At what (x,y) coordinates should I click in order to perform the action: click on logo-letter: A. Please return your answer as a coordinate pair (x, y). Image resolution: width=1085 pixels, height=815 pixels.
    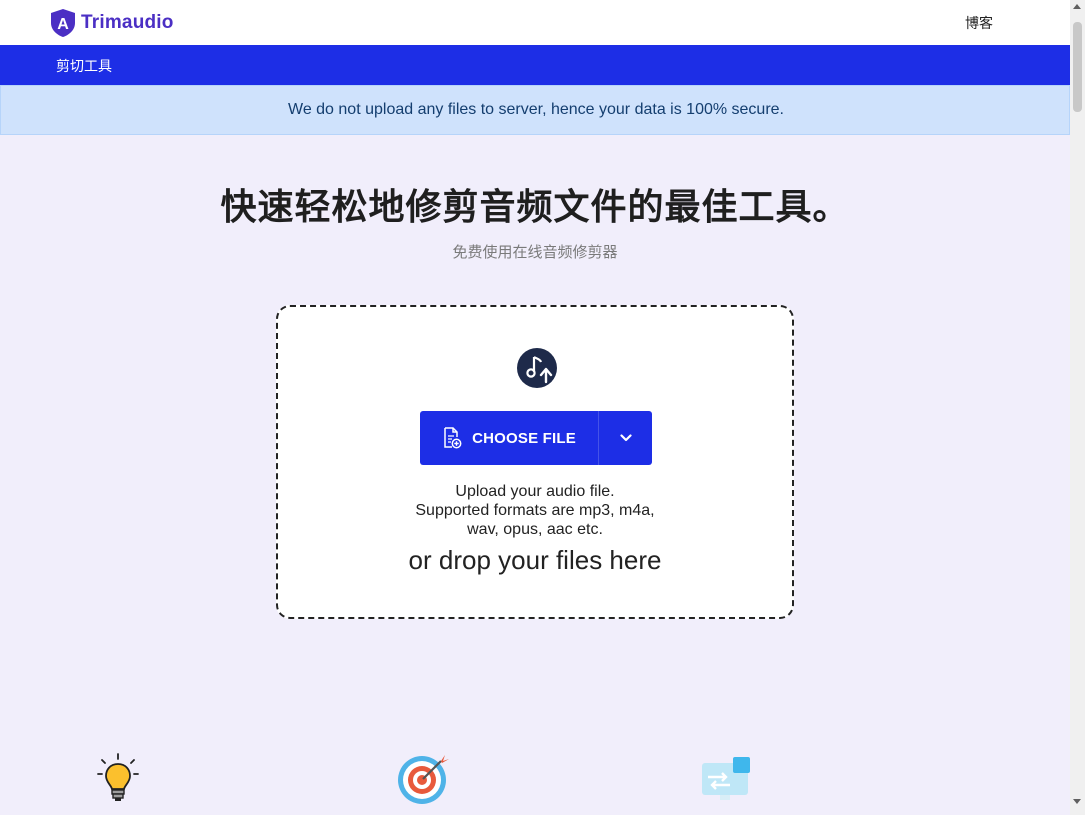
    Looking at the image, I should click on (63, 24).